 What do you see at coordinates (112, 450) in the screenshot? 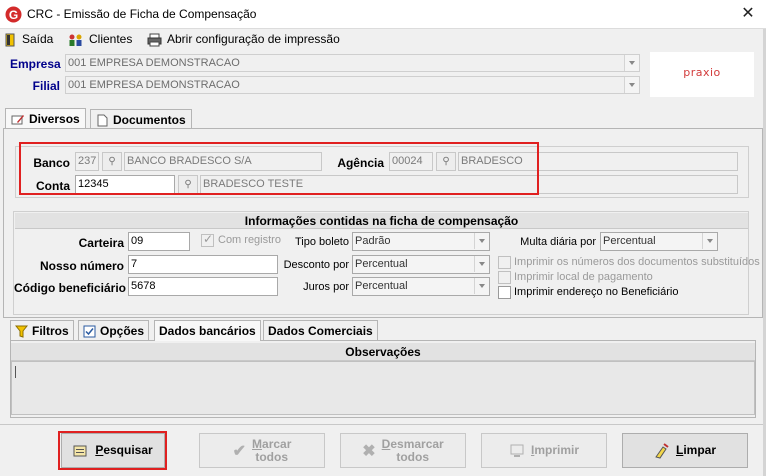
I see `highlight-box-pesquisar` at bounding box center [112, 450].